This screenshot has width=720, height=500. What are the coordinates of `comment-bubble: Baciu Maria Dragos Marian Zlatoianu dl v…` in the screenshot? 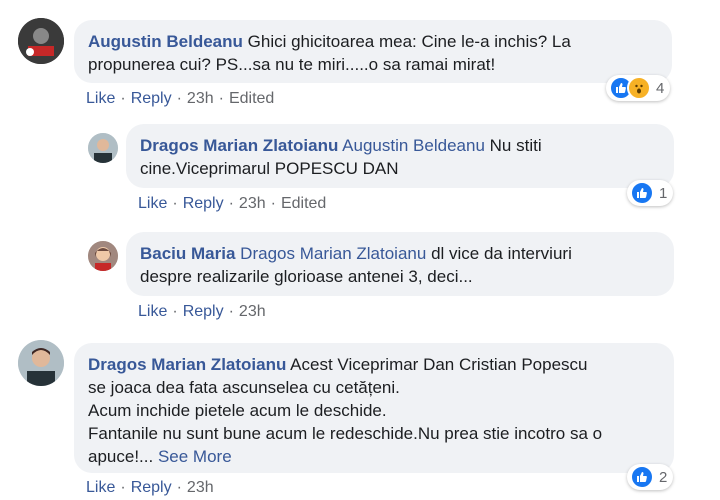 It's located at (400, 264).